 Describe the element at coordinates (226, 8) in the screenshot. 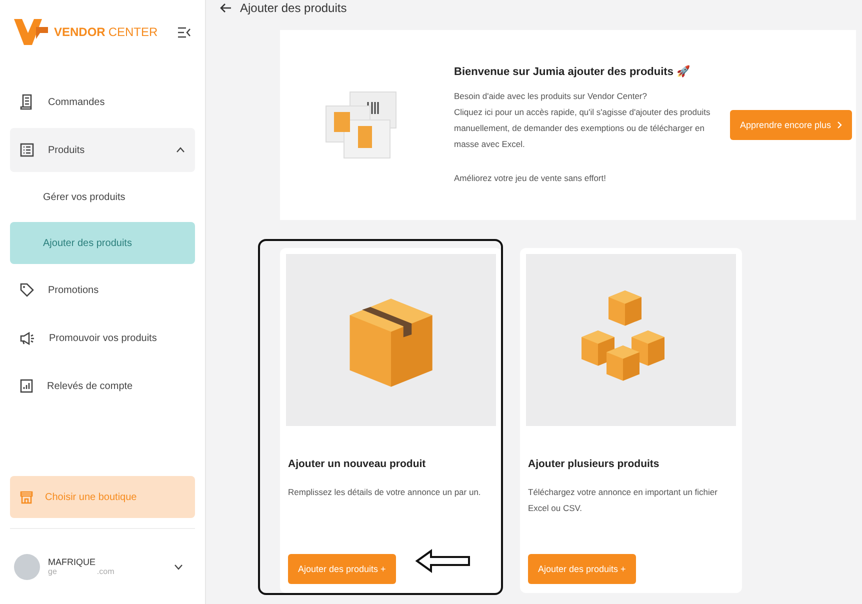

I see `back-arrow-icon` at that location.